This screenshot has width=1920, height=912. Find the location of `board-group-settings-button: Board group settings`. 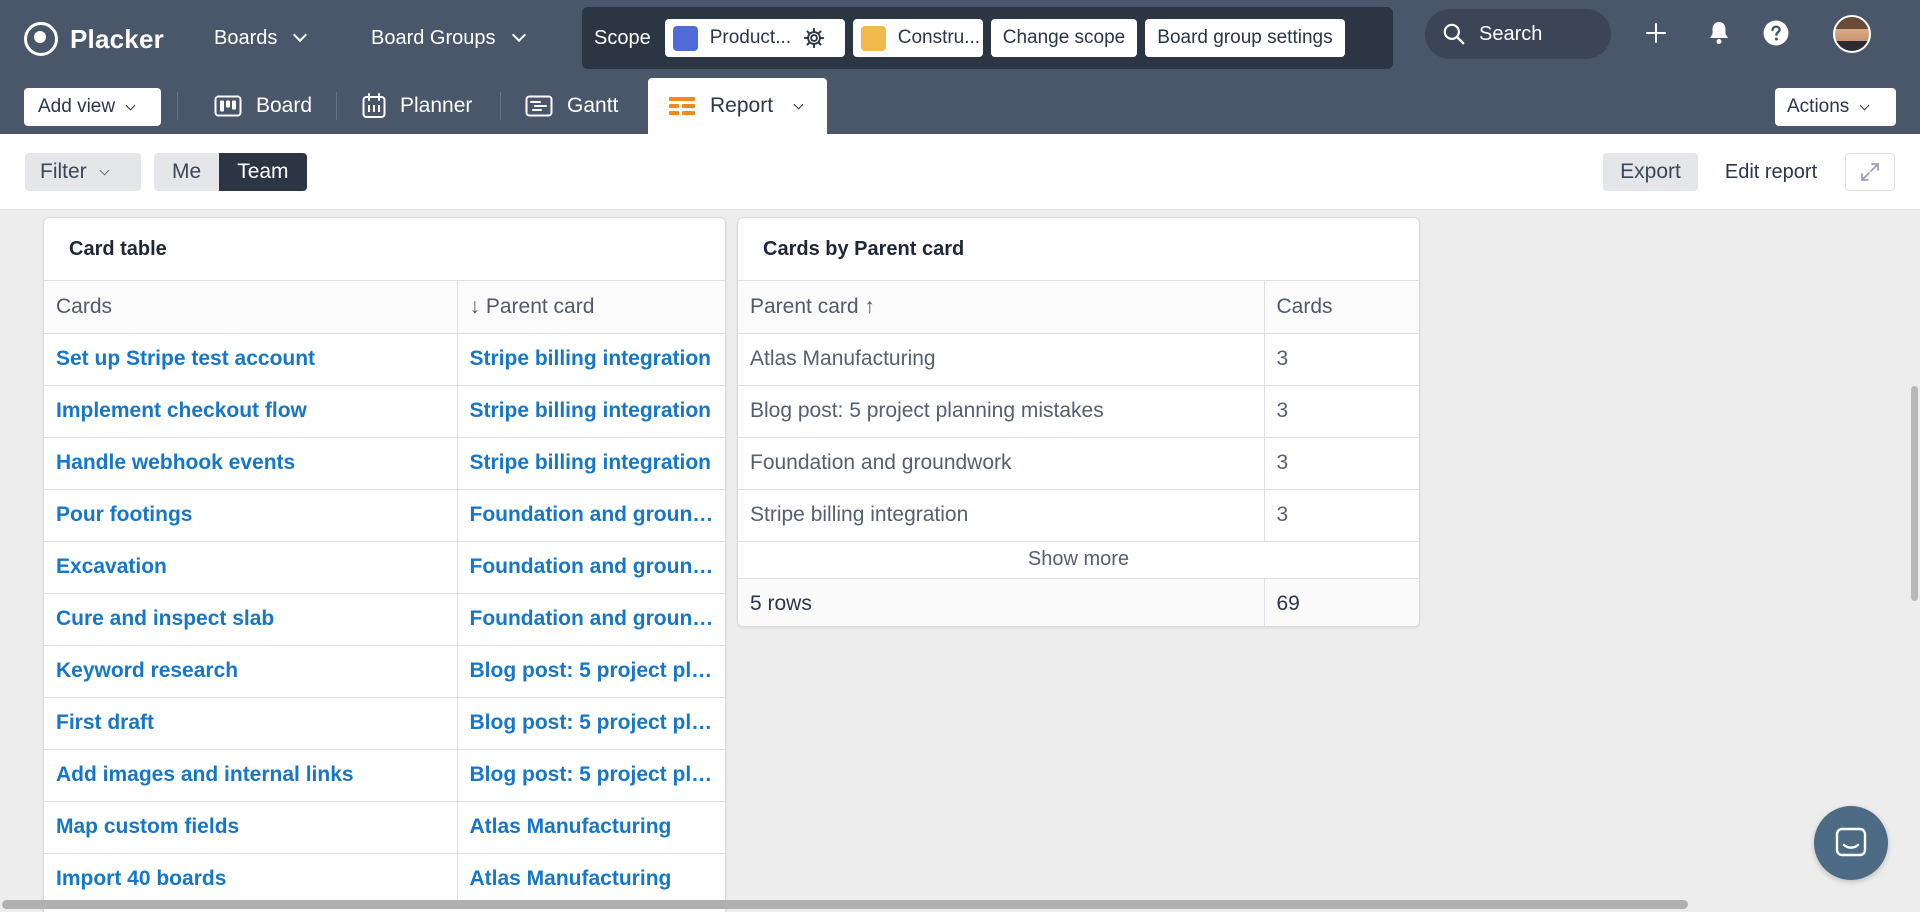

board-group-settings-button: Board group settings is located at coordinates (1245, 38).